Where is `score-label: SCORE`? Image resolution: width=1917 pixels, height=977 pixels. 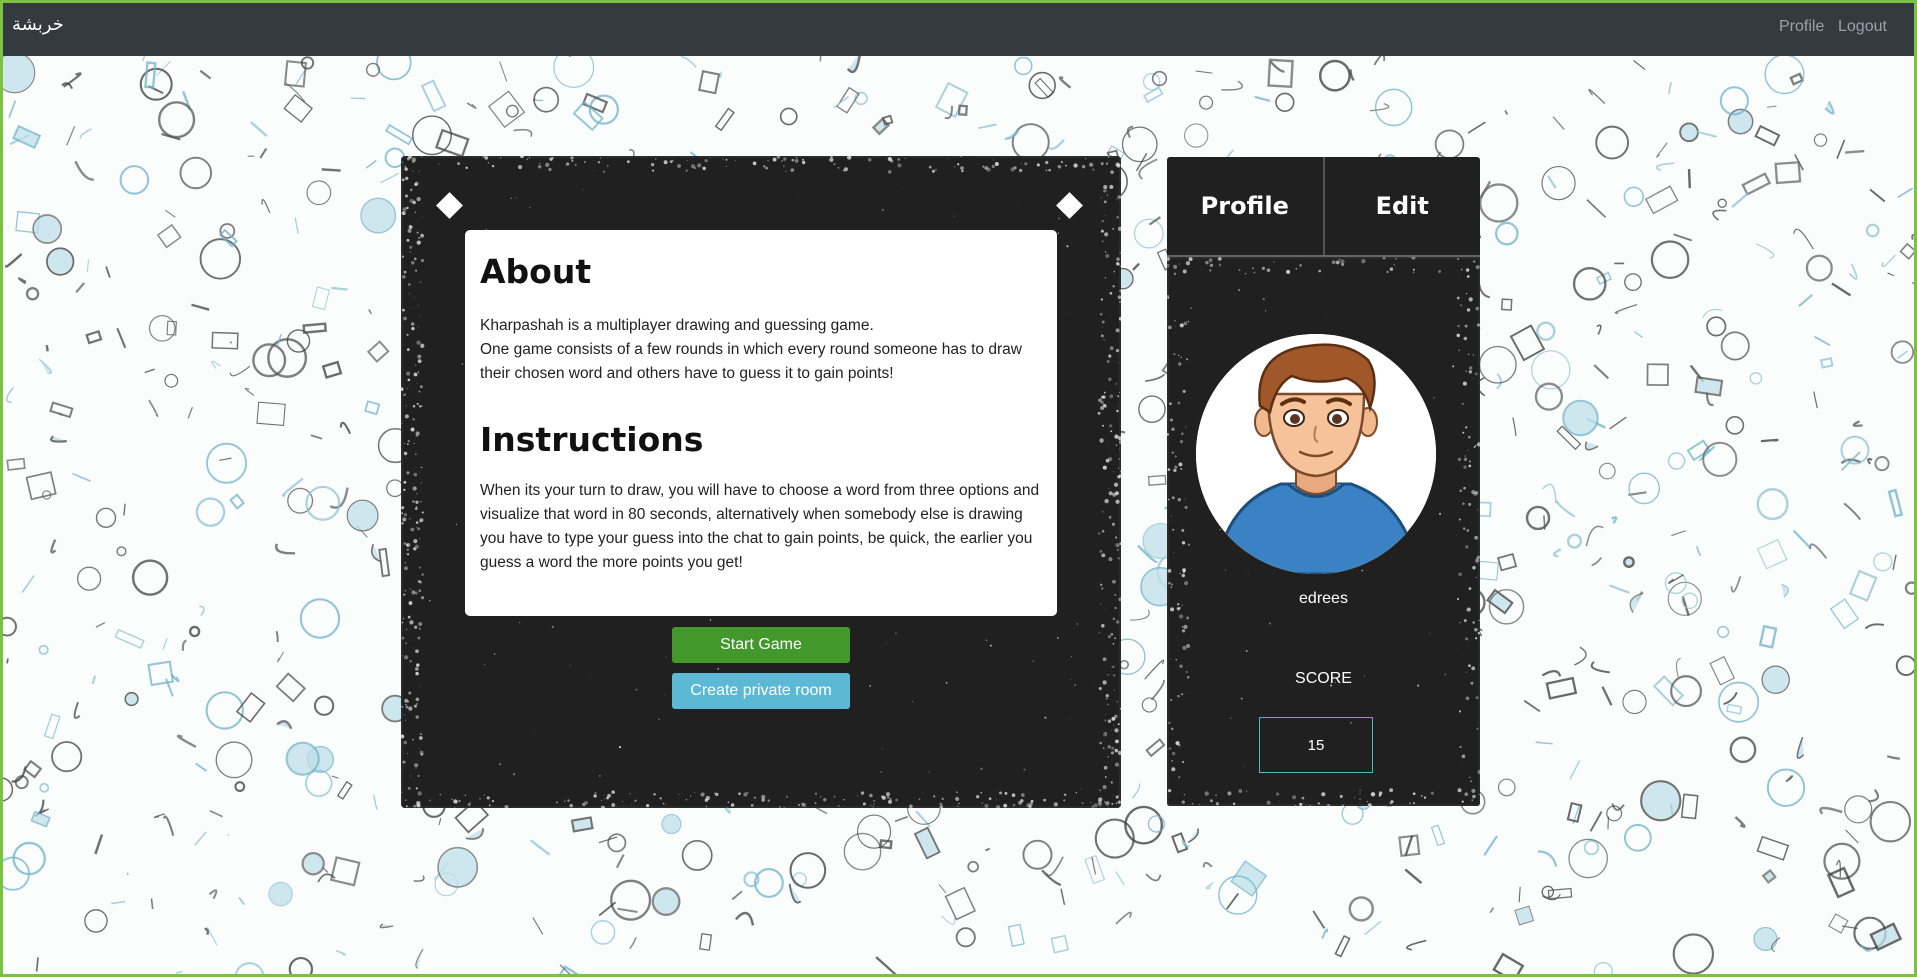
score-label: SCORE is located at coordinates (1323, 678).